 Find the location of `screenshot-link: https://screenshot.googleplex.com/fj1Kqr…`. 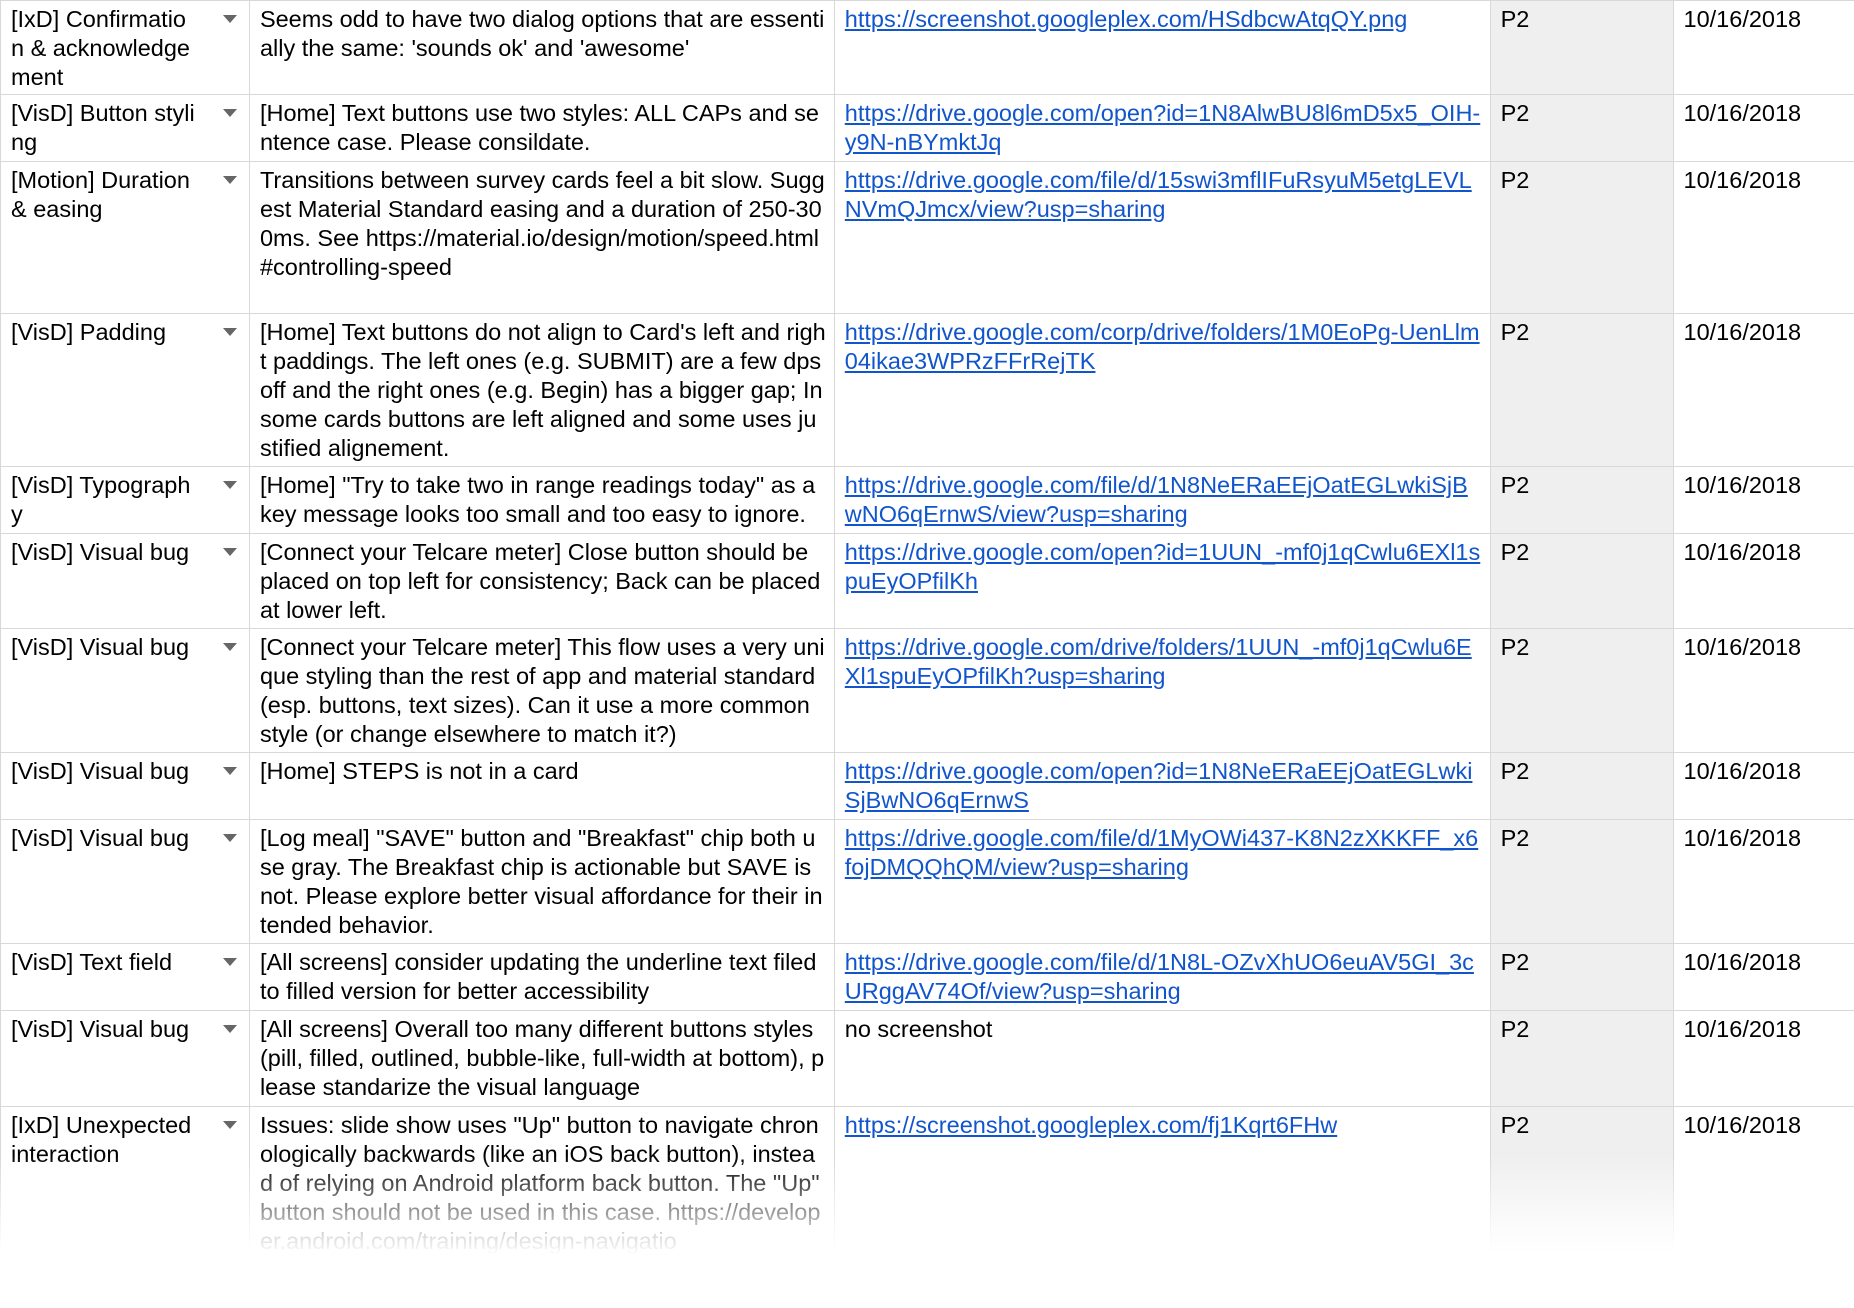

screenshot-link: https://screenshot.googleplex.com/fj1Kqr… is located at coordinates (1091, 1125).